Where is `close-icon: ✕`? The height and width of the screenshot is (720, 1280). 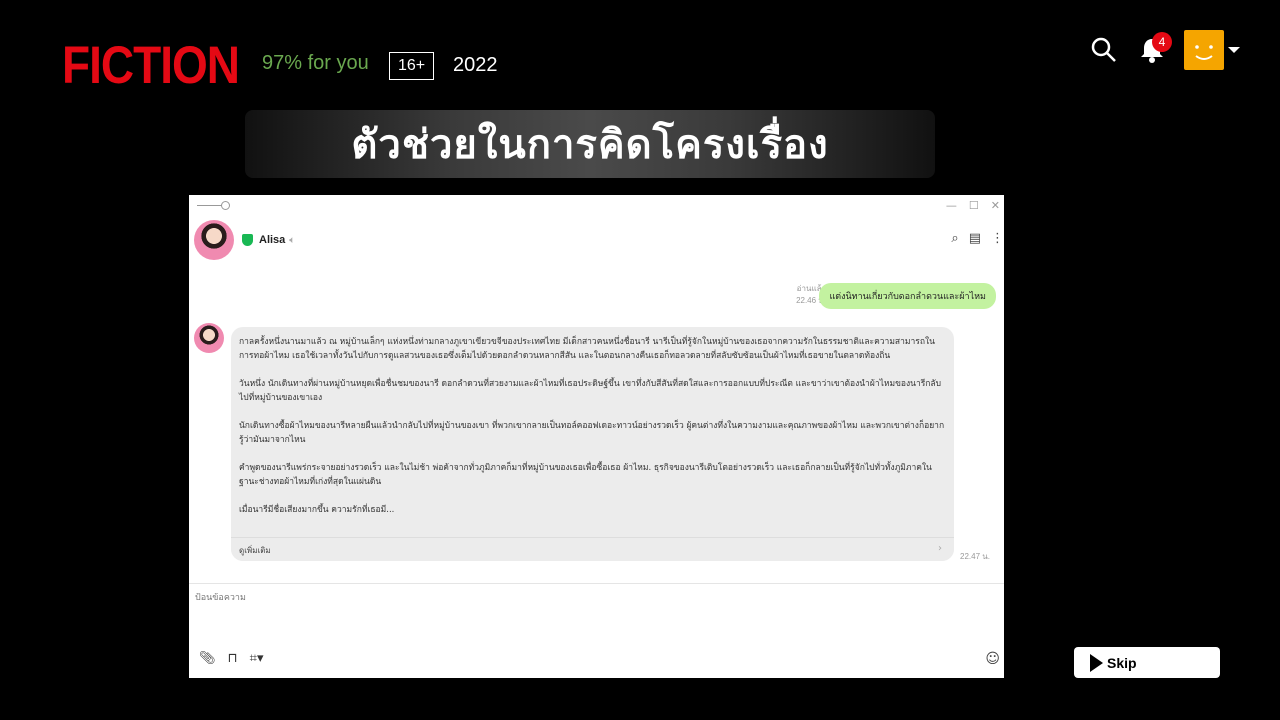
close-icon: ✕ is located at coordinates (995, 205).